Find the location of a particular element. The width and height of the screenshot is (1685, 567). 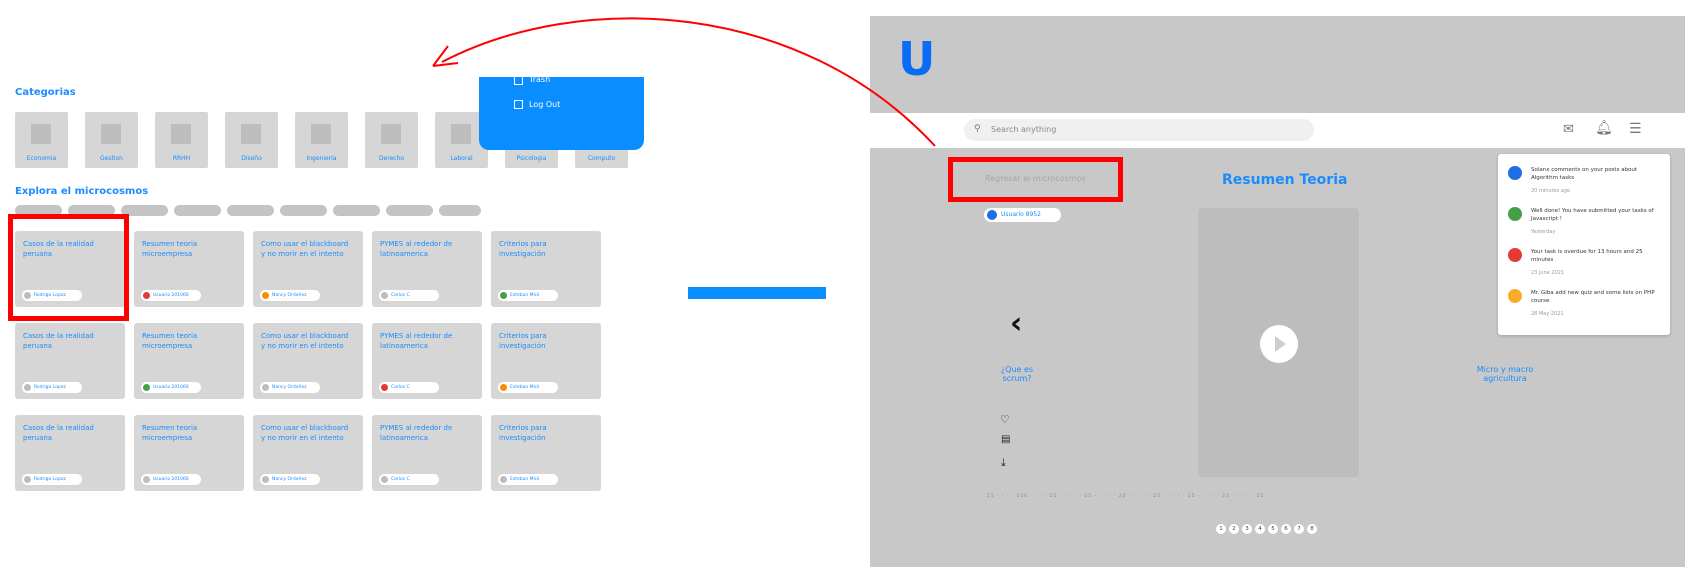

flow-arrow-path is located at coordinates (688, 82).